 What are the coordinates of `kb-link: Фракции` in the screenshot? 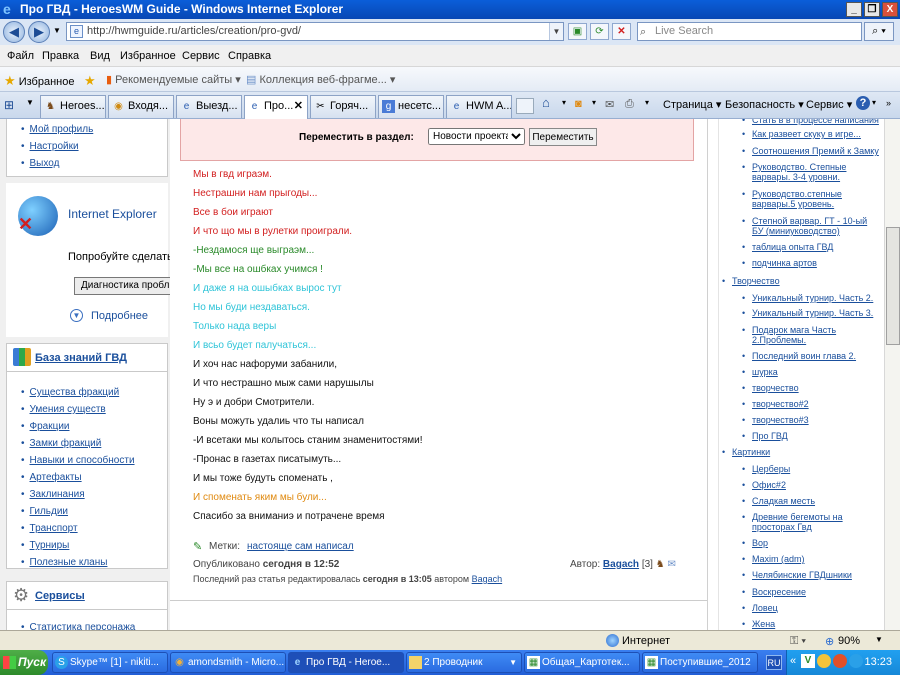 It's located at (50, 426).